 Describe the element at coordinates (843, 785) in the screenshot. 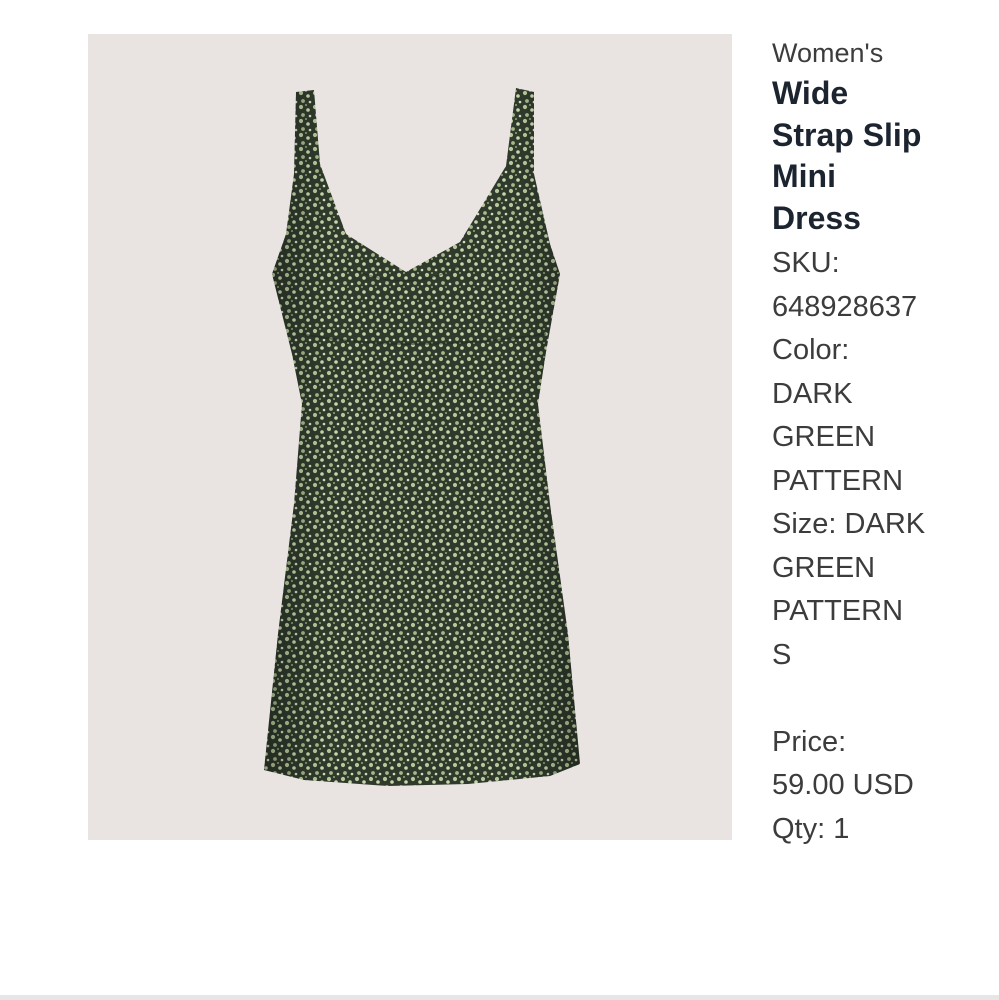

I see `price-value: 59.00 USD` at that location.